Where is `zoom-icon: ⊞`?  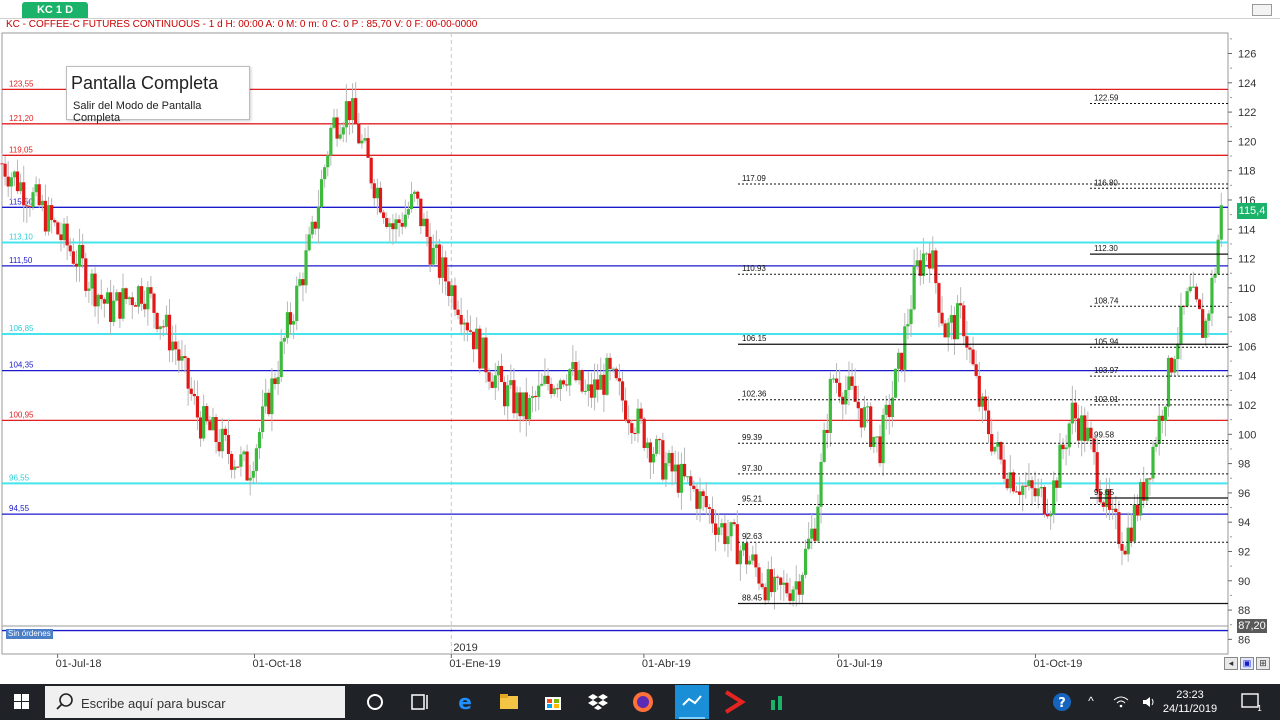
zoom-icon: ⊞ is located at coordinates (1263, 663).